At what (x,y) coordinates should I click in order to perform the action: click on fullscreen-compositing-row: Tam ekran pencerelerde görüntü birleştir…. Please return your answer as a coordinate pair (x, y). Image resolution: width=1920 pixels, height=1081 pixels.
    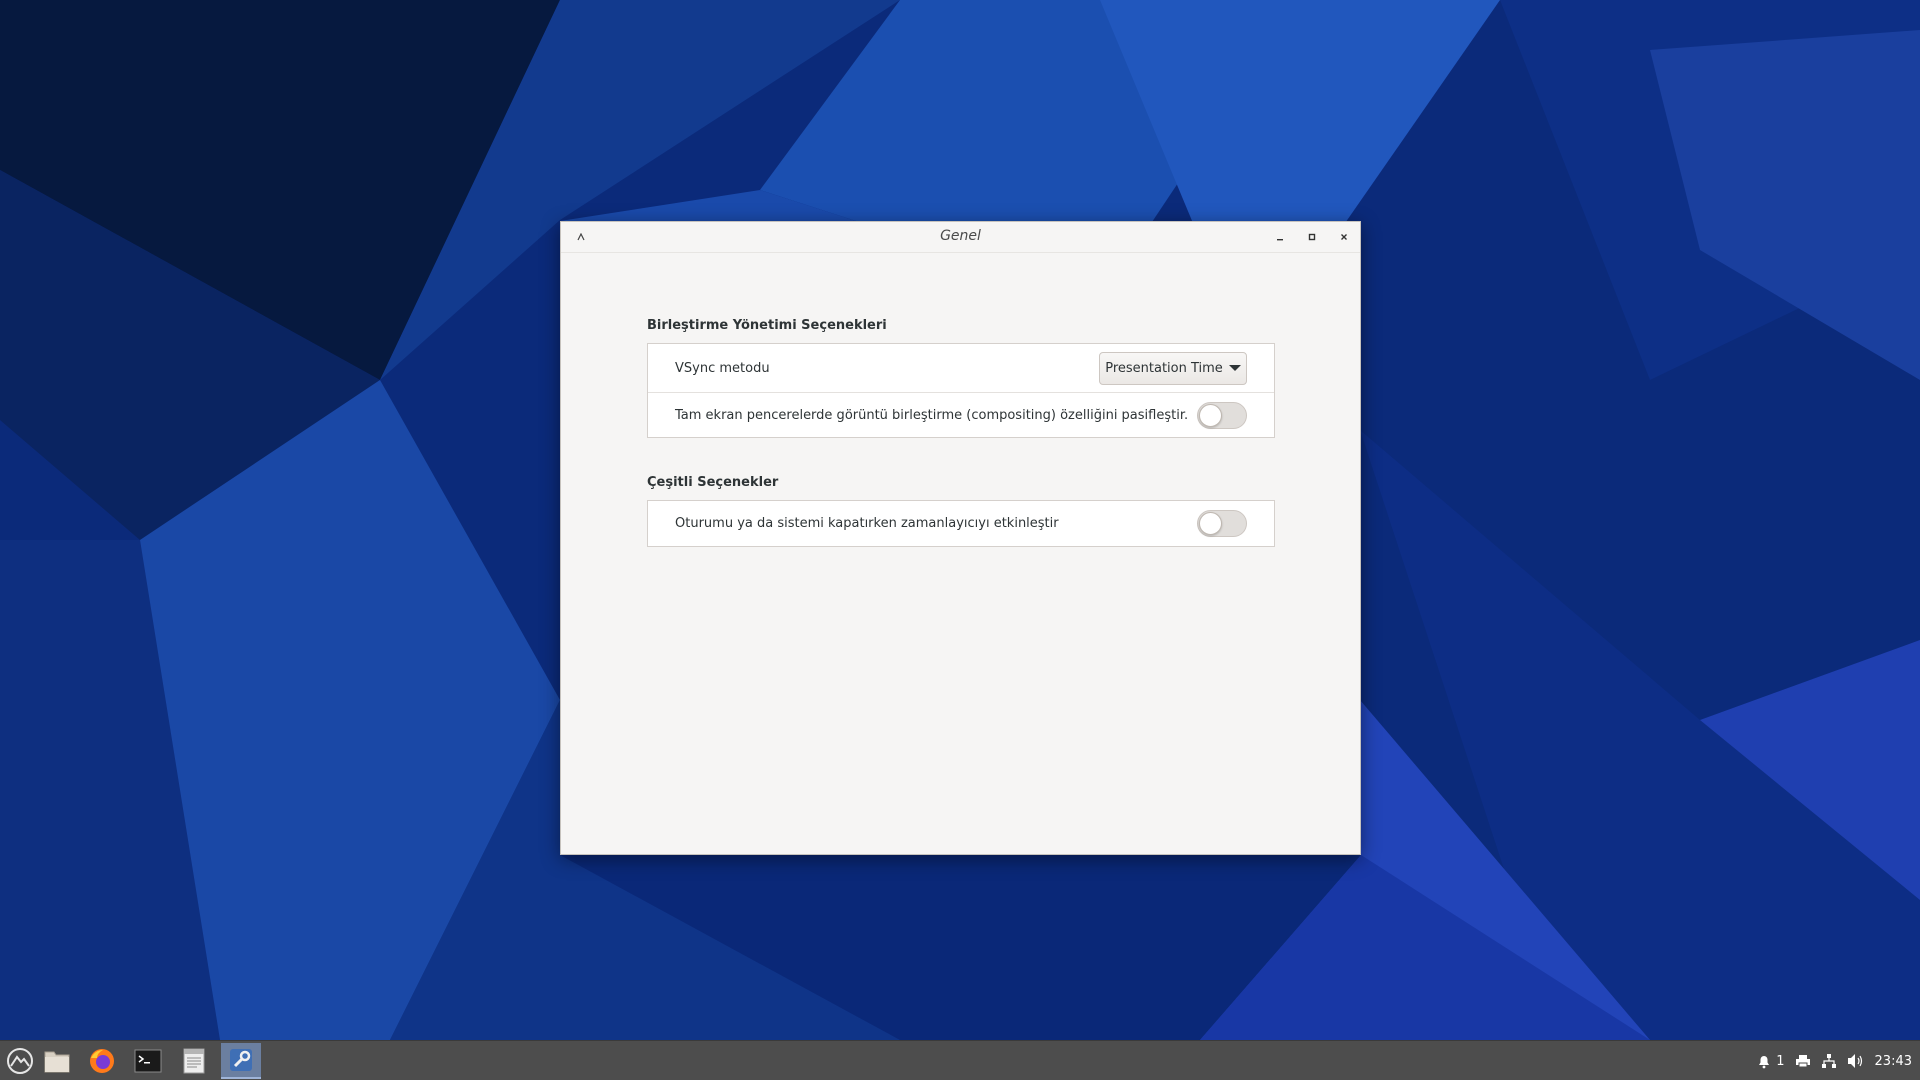
    Looking at the image, I should click on (961, 414).